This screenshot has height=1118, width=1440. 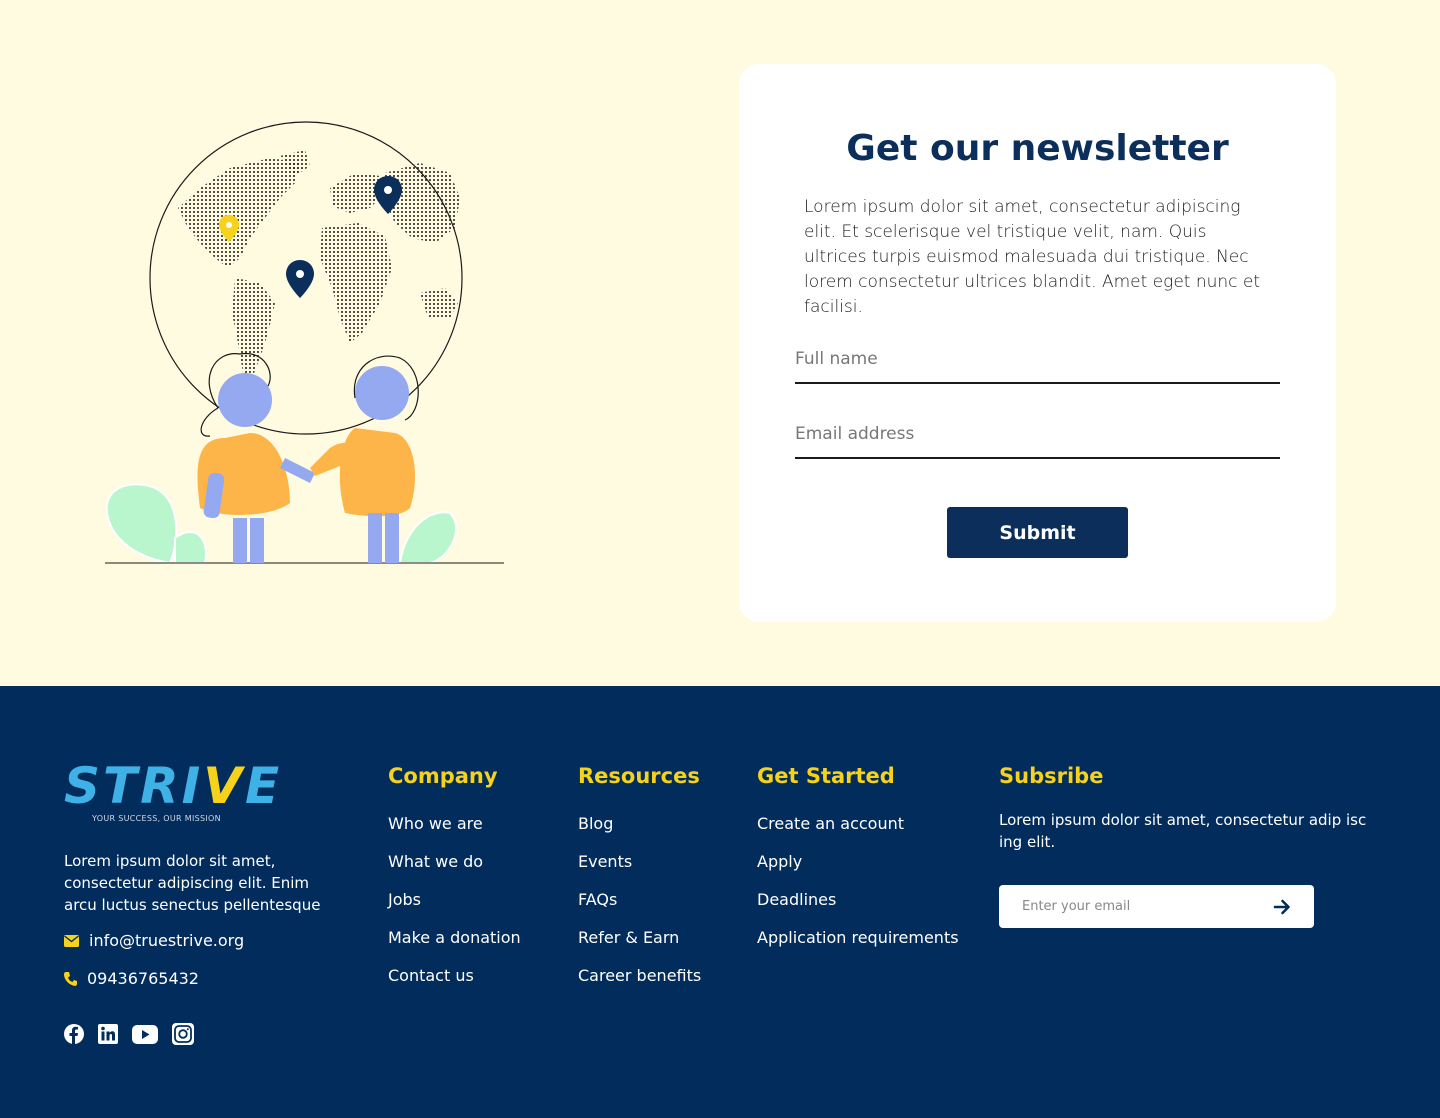 What do you see at coordinates (70, 978) in the screenshot?
I see `phone-icon` at bounding box center [70, 978].